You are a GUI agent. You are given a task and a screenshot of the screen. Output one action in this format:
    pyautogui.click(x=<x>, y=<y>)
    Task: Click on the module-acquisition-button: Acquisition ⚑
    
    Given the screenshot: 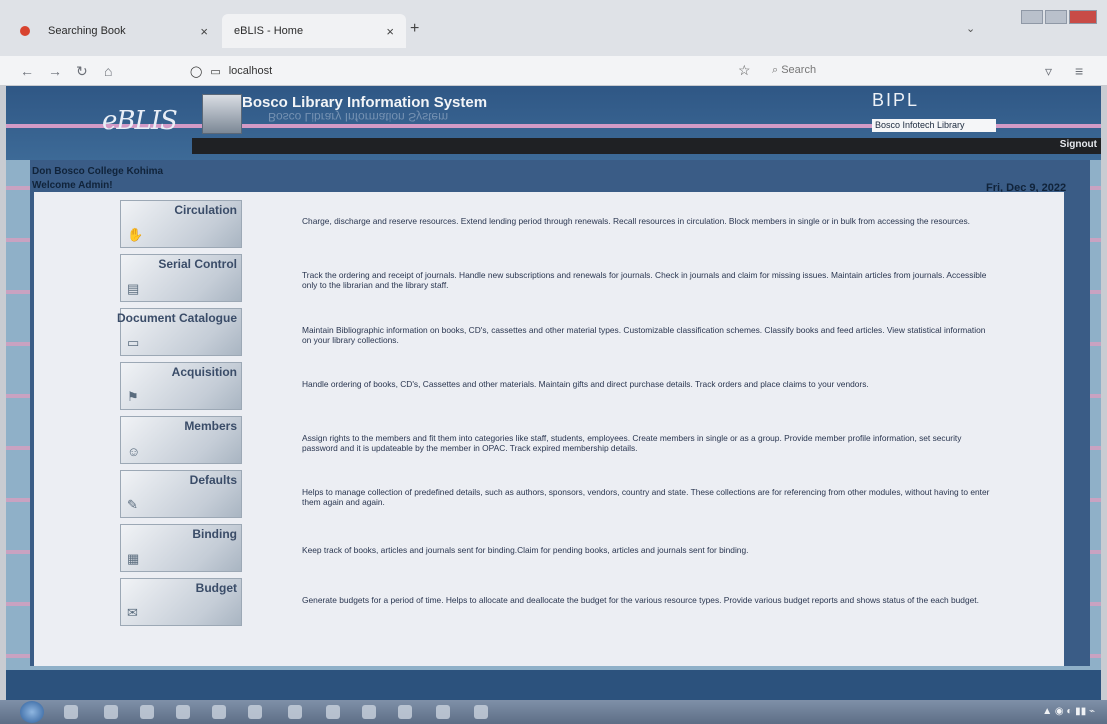 What is the action you would take?
    pyautogui.click(x=181, y=386)
    